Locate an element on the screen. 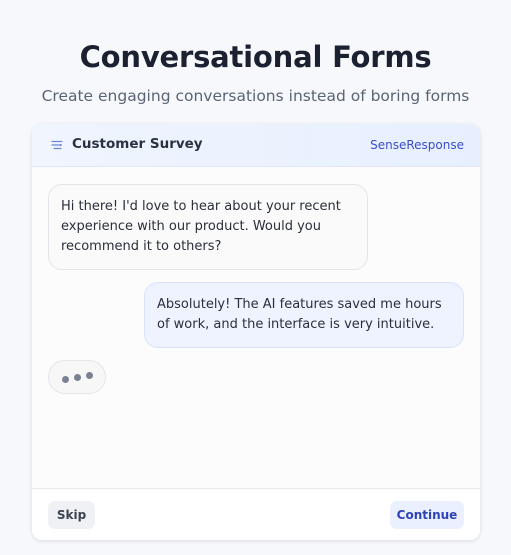 This screenshot has height=555, width=511. card-footer: Skip Continue is located at coordinates (256, 514).